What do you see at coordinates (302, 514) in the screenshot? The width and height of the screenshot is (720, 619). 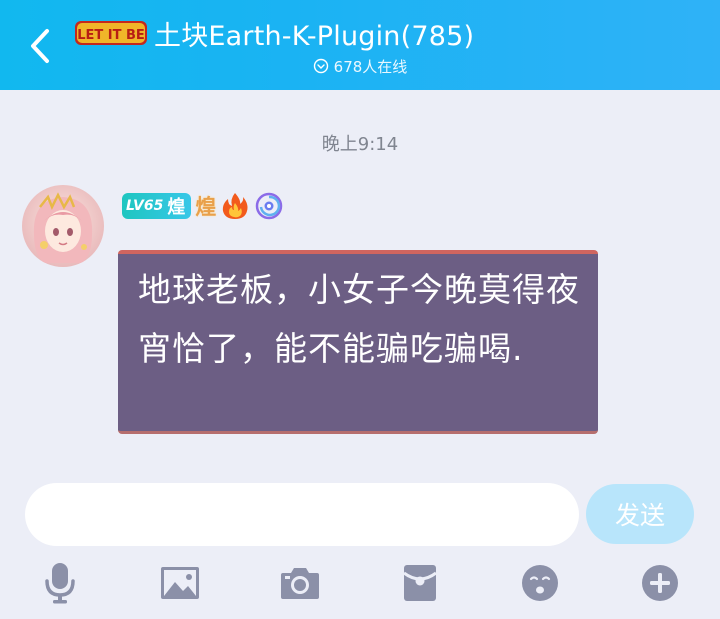 I see `message-input` at bounding box center [302, 514].